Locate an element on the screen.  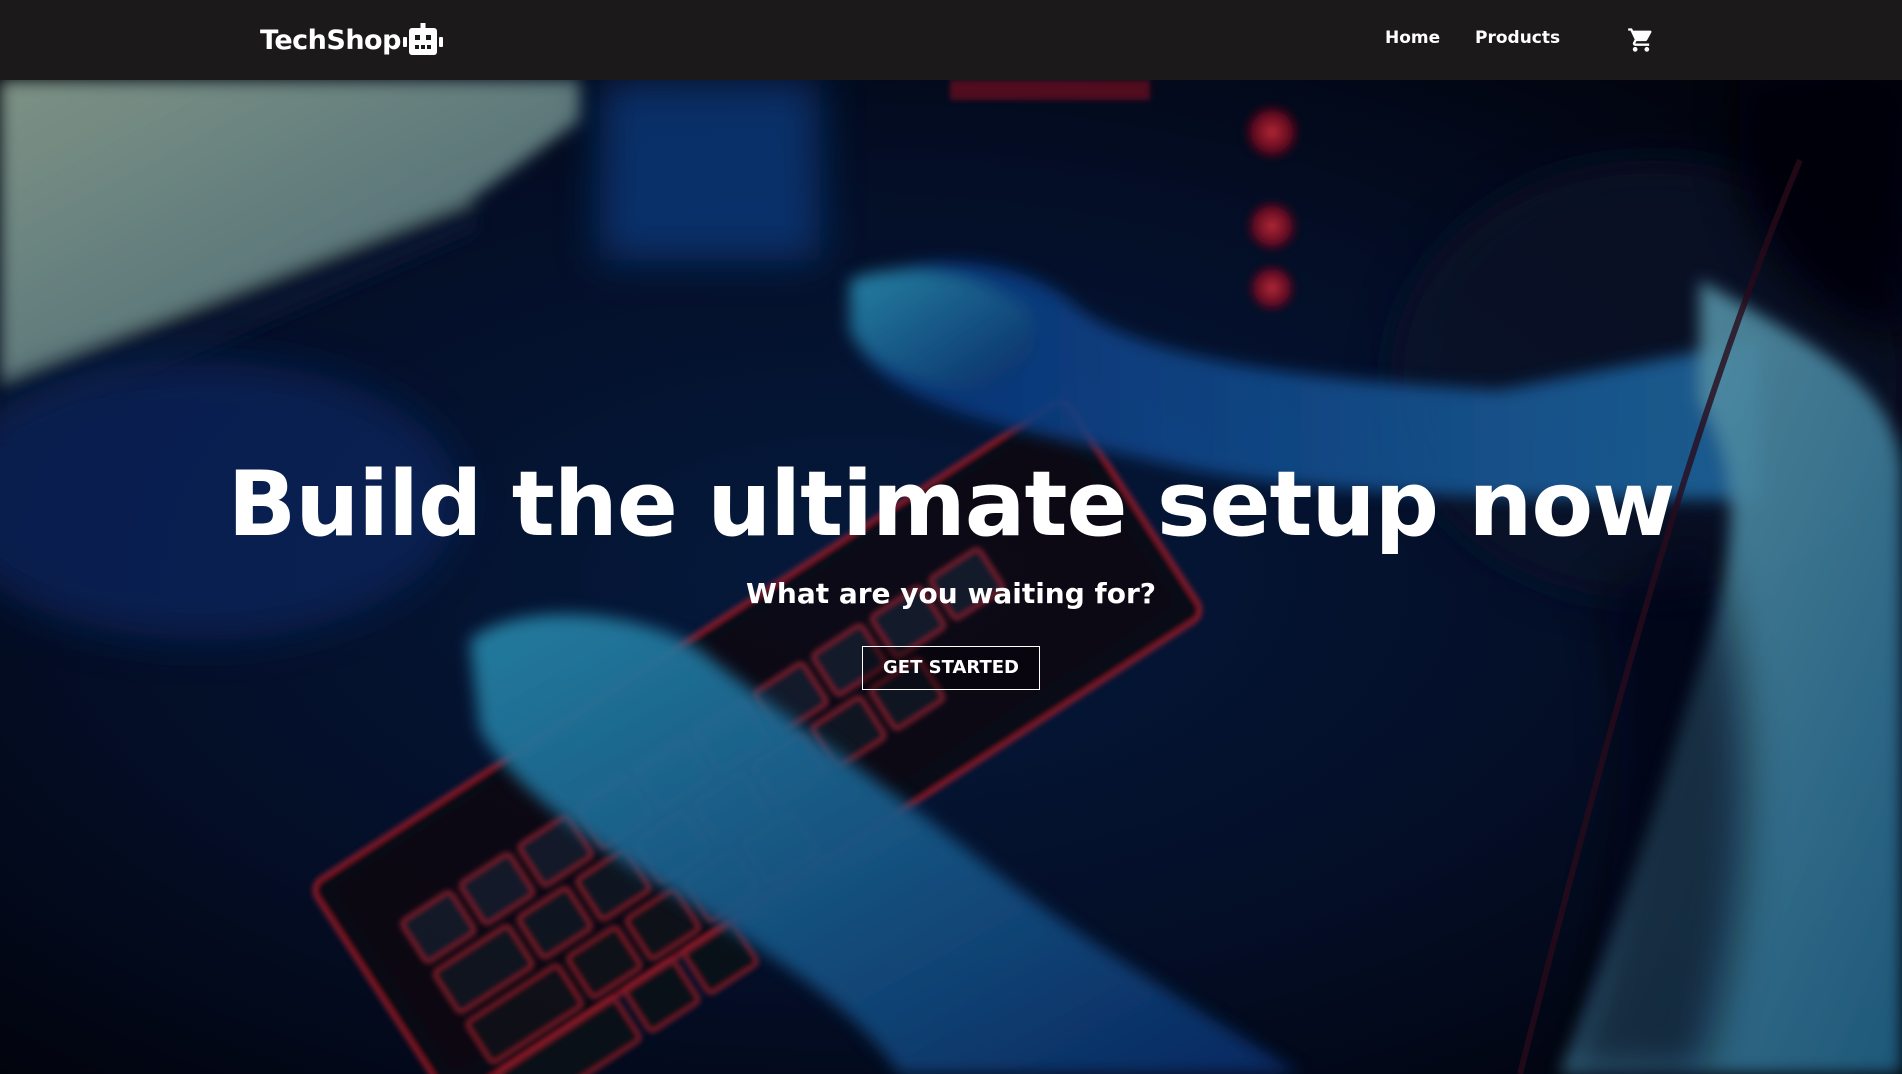
hero-subtitle: What are you waiting for? is located at coordinates (951, 593).